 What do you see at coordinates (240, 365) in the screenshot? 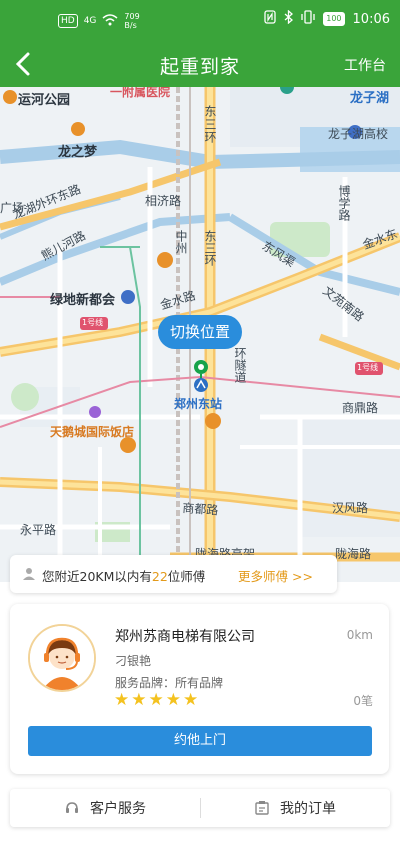
I see `map-label: 环隧道` at bounding box center [240, 365].